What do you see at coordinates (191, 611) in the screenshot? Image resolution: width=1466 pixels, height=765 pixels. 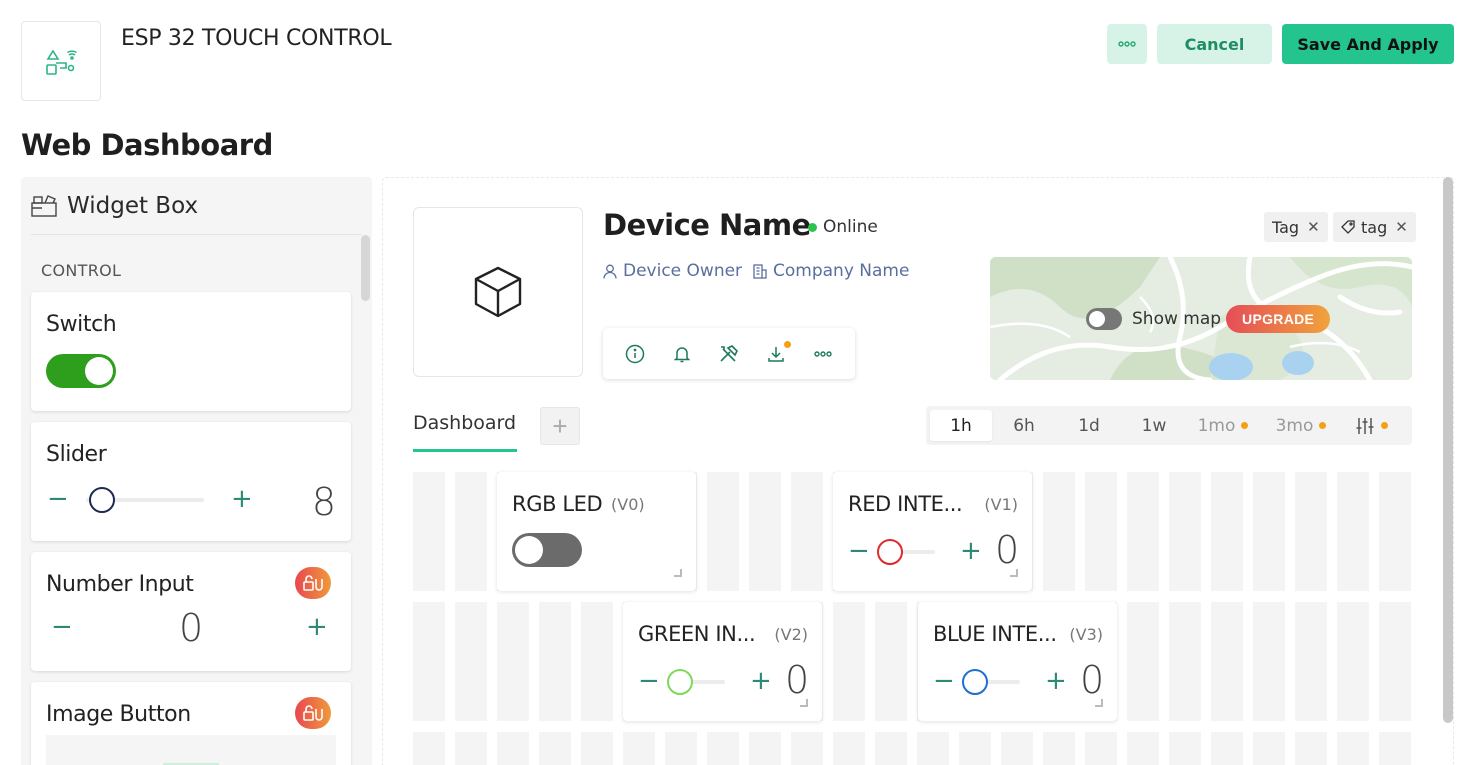 I see `widget-number-input: Number Input − 0 +` at bounding box center [191, 611].